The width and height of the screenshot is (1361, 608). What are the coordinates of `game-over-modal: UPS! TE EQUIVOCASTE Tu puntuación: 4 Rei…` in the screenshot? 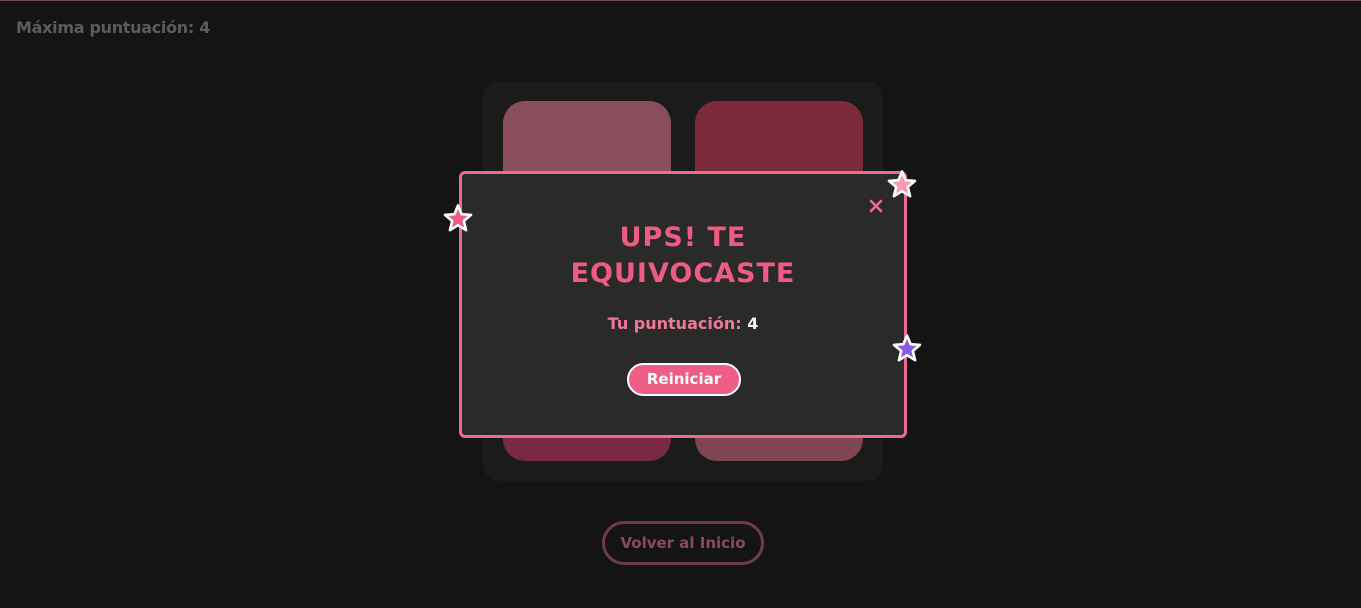 It's located at (683, 304).